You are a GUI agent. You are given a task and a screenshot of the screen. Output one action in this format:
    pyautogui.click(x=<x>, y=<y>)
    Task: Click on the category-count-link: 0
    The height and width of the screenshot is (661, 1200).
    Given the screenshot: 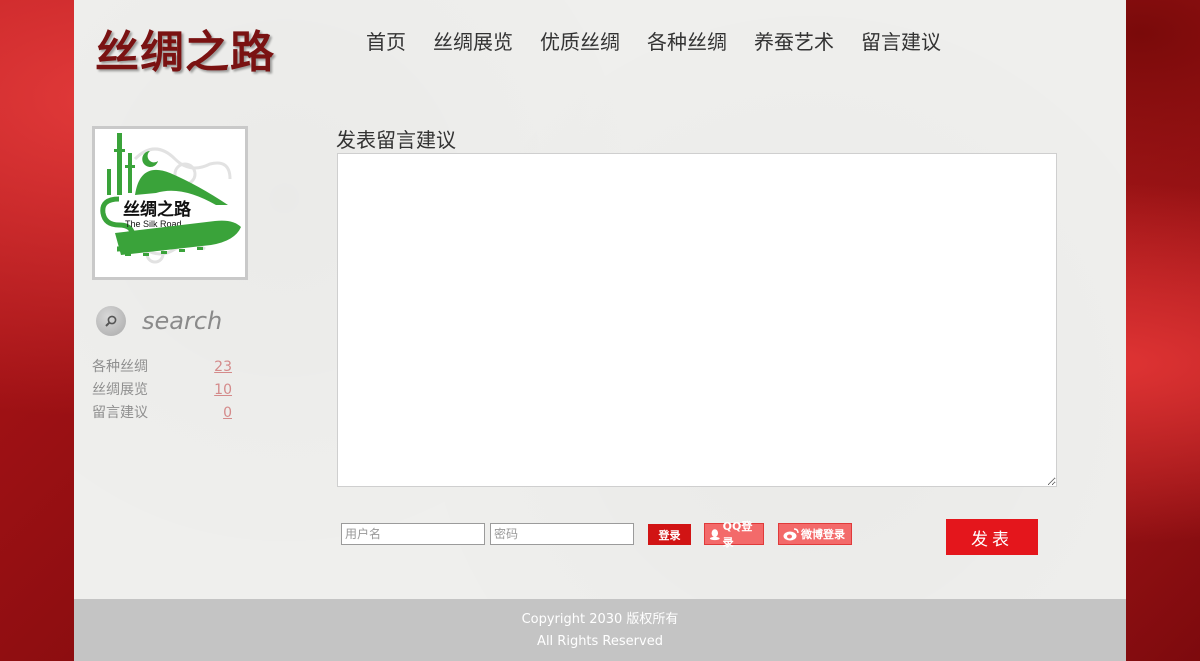 What is the action you would take?
    pyautogui.click(x=227, y=413)
    